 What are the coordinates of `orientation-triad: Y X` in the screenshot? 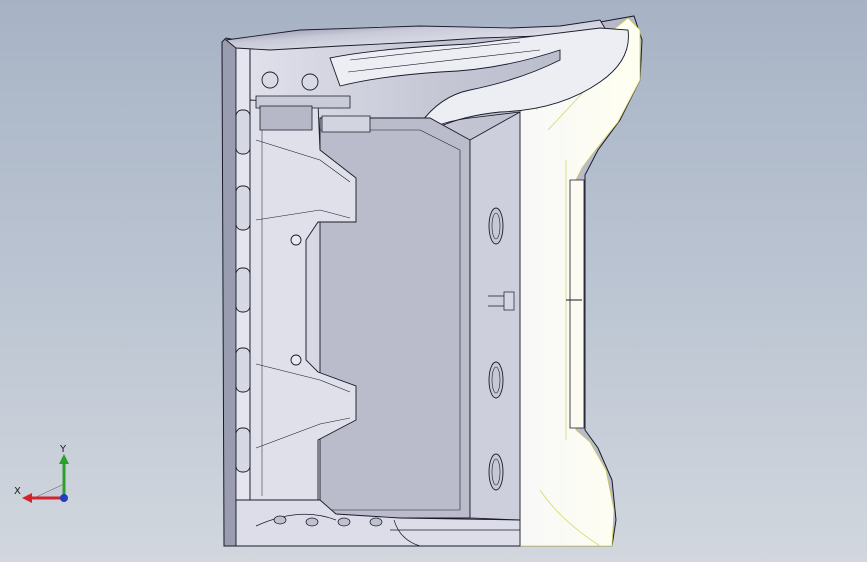 It's located at (41, 473).